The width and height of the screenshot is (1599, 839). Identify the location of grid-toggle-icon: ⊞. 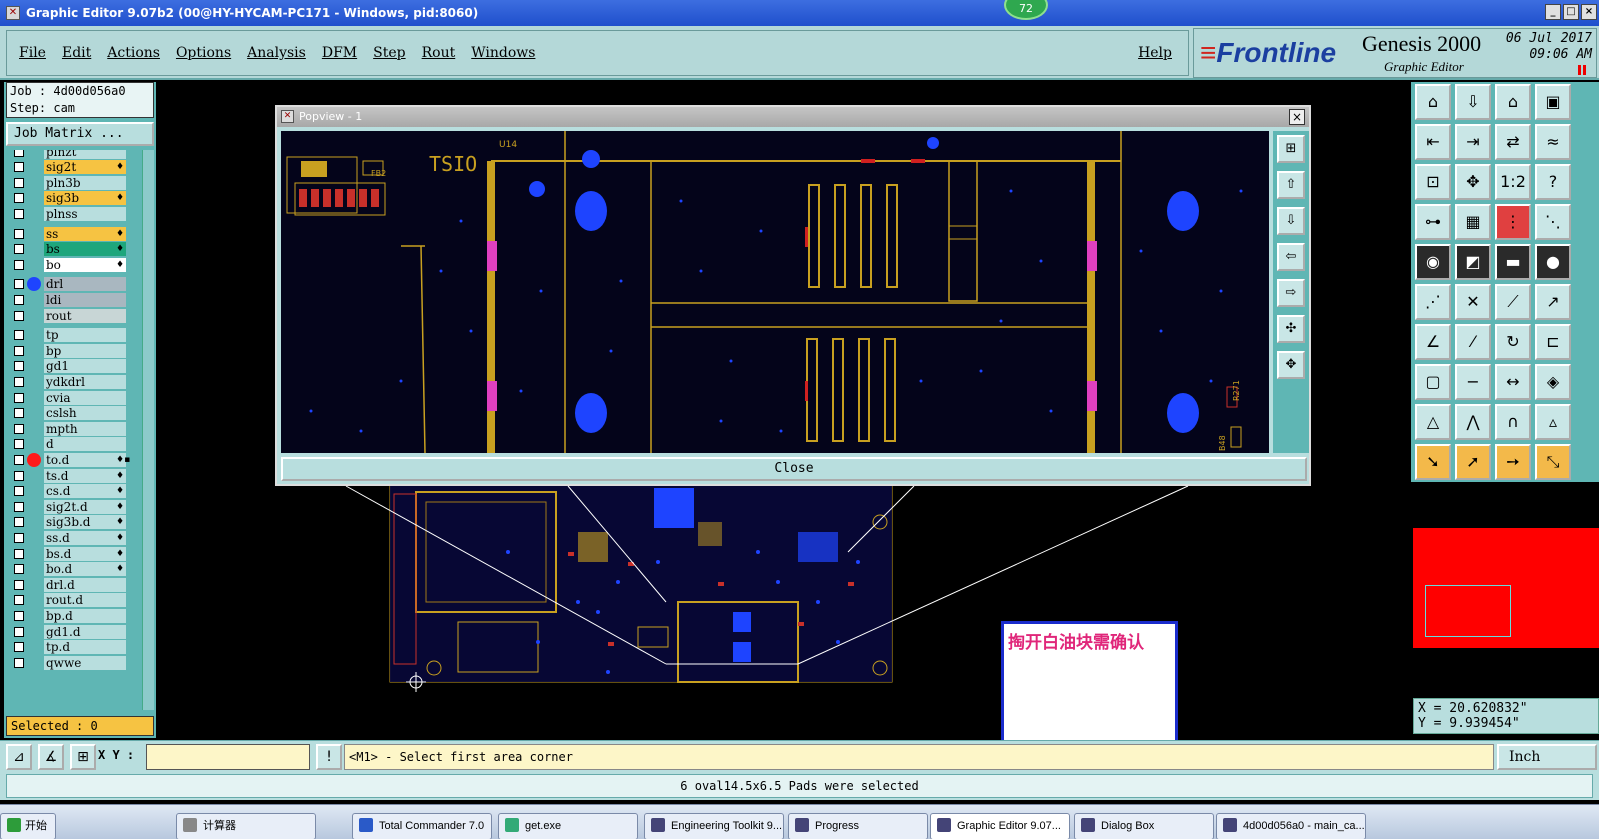
(83, 757).